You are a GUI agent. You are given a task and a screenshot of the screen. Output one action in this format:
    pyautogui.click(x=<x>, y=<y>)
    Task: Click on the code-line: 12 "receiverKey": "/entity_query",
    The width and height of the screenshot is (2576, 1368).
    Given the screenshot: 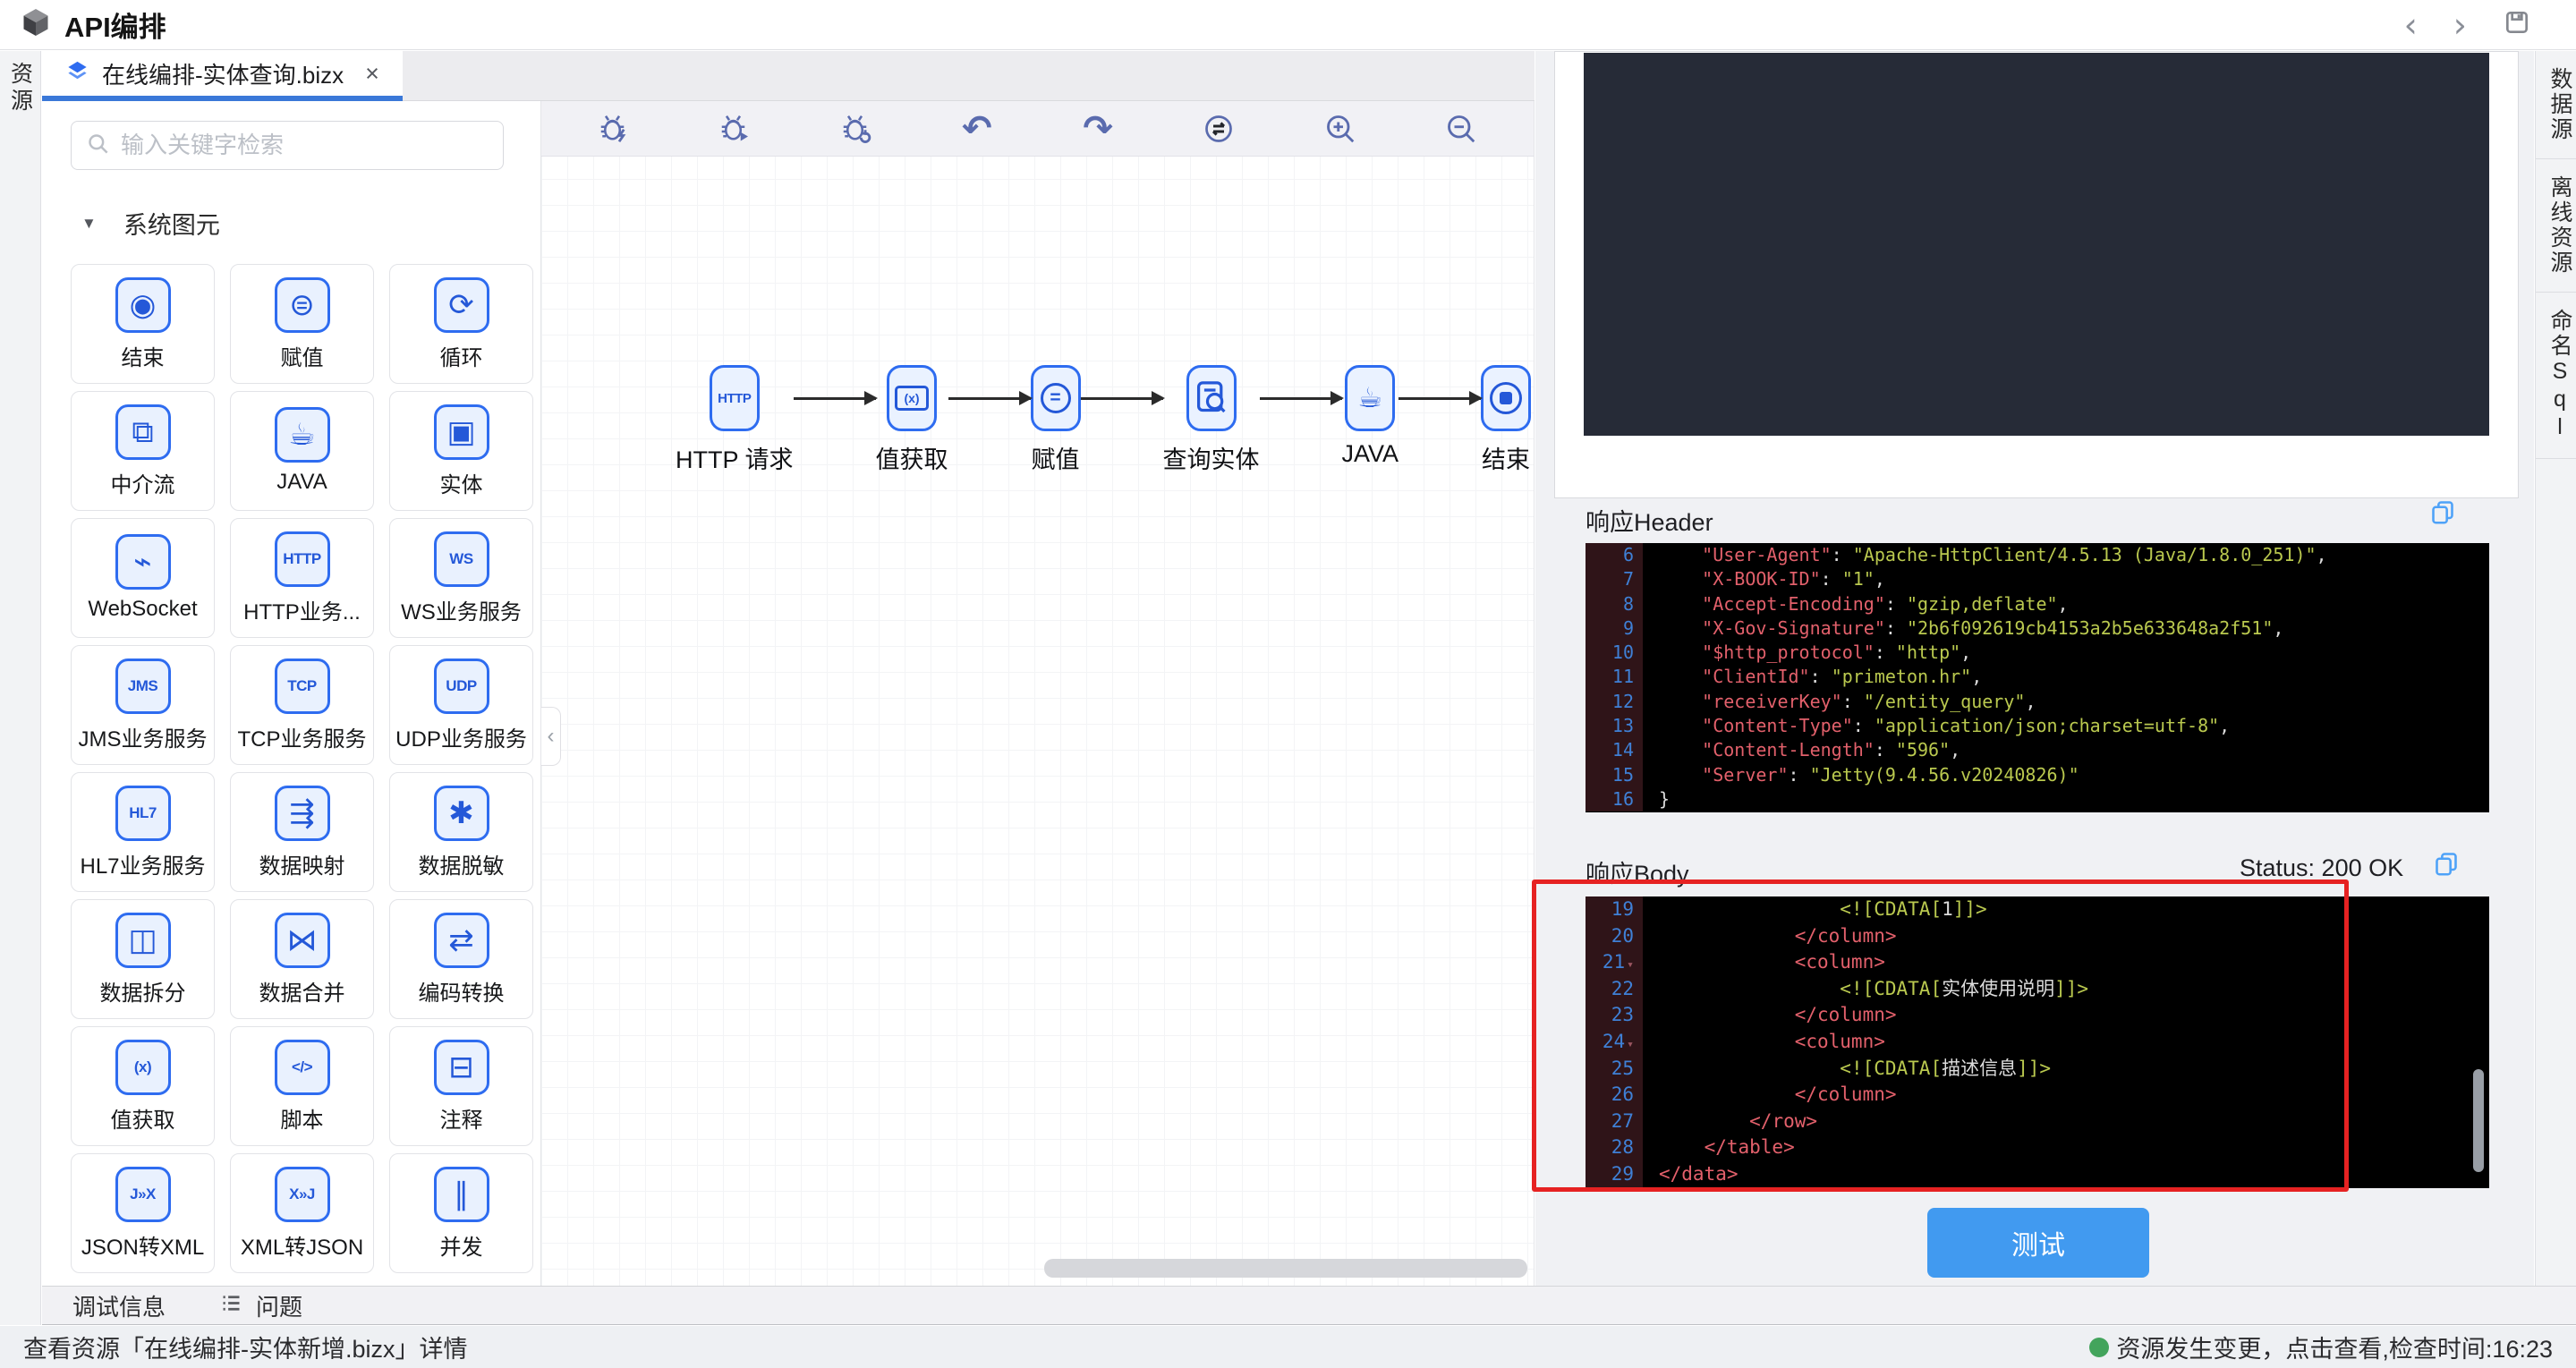 What is the action you would take?
    pyautogui.click(x=2037, y=702)
    